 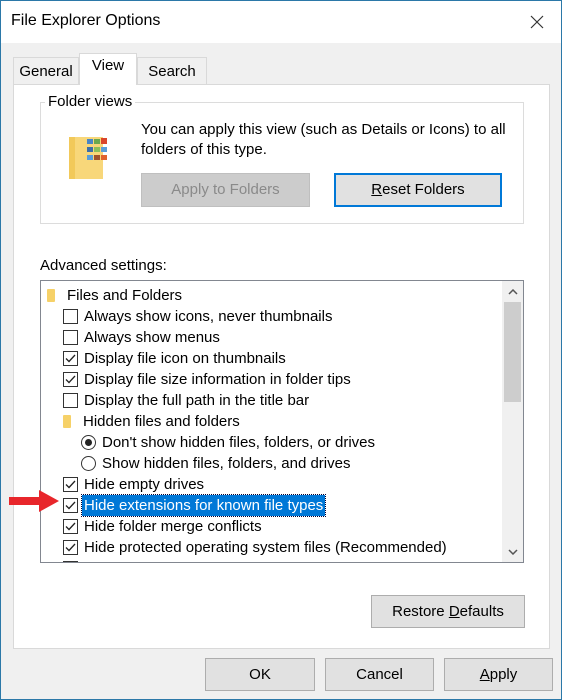 What do you see at coordinates (225, 190) in the screenshot?
I see `apply-to-folders-button: Apply to Folders` at bounding box center [225, 190].